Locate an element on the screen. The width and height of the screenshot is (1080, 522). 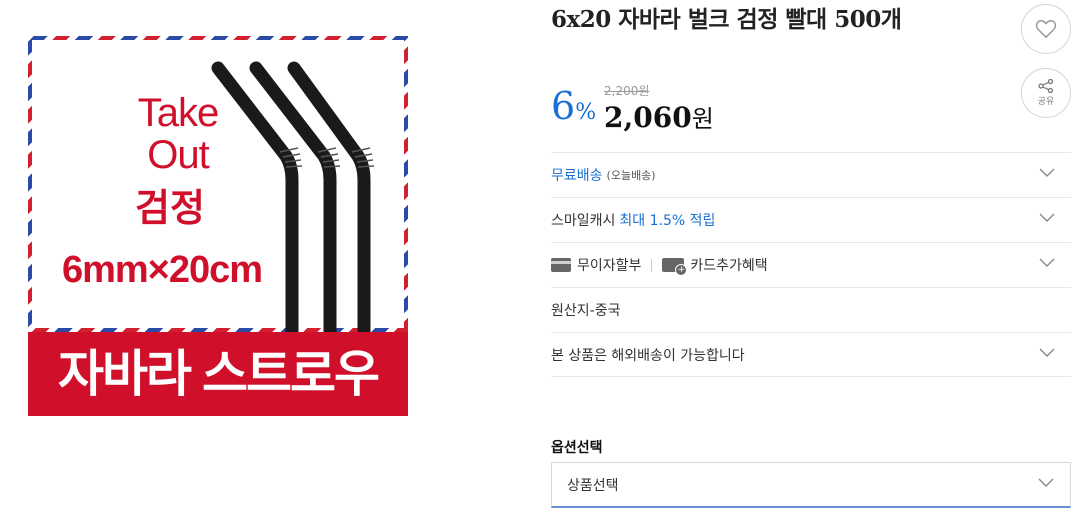
card-plus-icon is located at coordinates (675, 267).